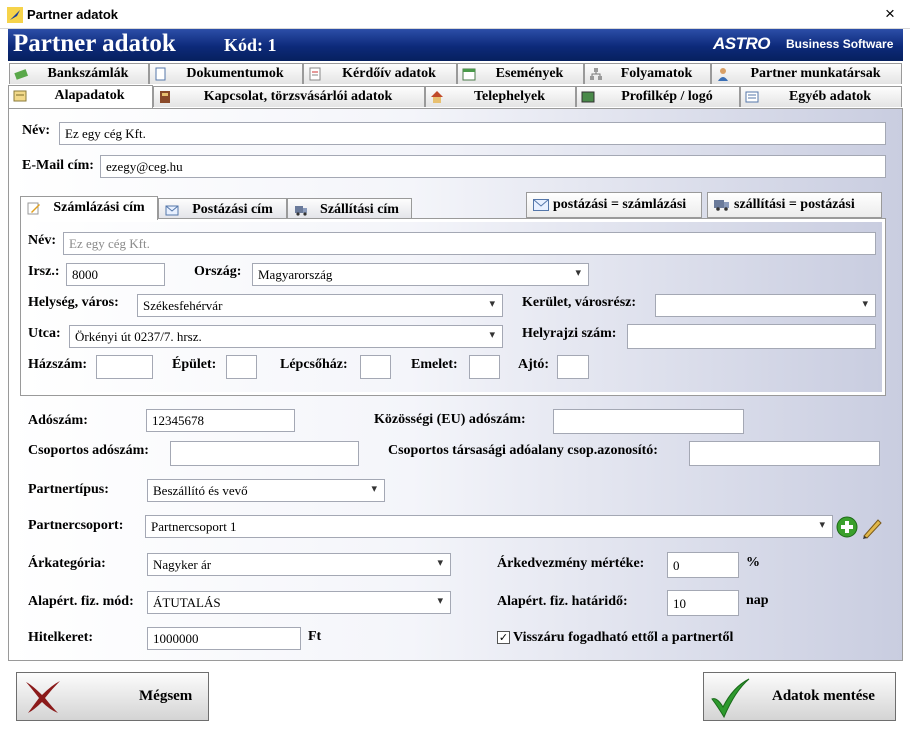 The height and width of the screenshot is (737, 910). Describe the element at coordinates (703, 565) in the screenshot. I see `arkedvezmeny-input: 0` at that location.